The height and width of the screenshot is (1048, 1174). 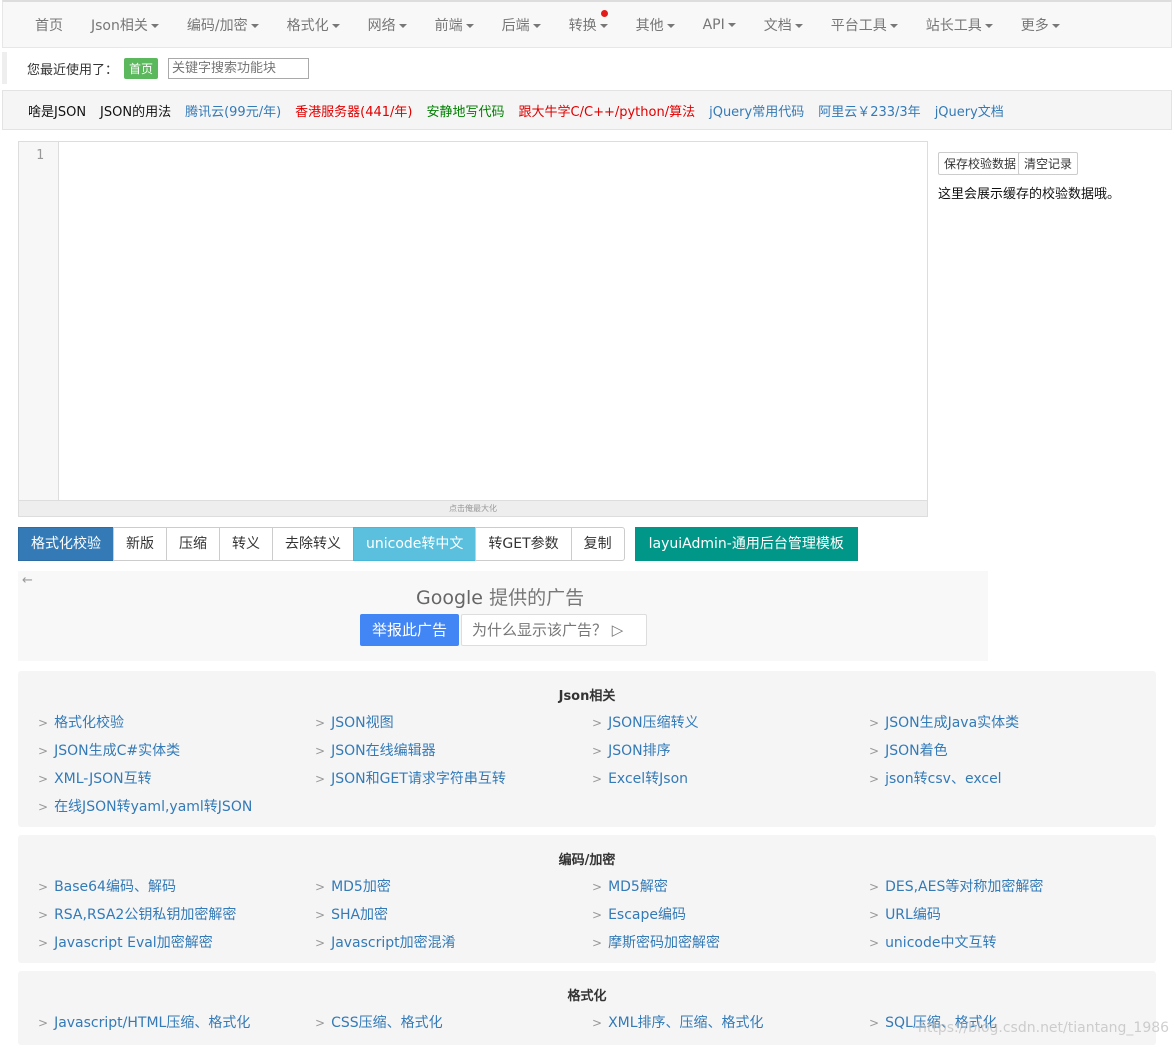 What do you see at coordinates (913, 915) in the screenshot?
I see `tool-link: URL编码` at bounding box center [913, 915].